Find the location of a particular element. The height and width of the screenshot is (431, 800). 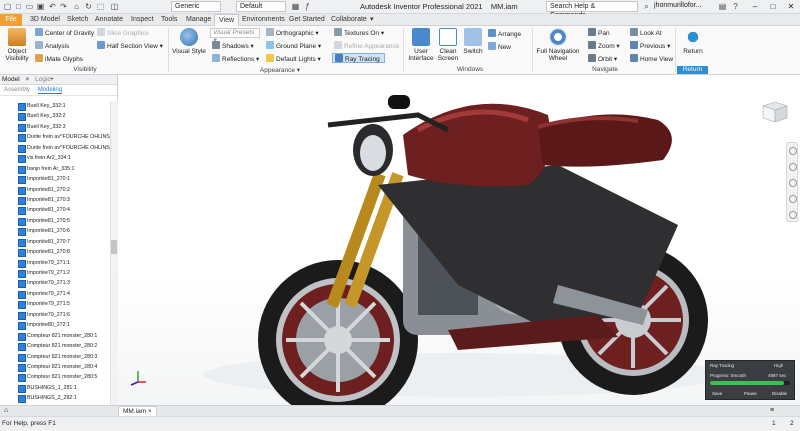

slice-graphics-button: Slice Graphics is located at coordinates (123, 33).